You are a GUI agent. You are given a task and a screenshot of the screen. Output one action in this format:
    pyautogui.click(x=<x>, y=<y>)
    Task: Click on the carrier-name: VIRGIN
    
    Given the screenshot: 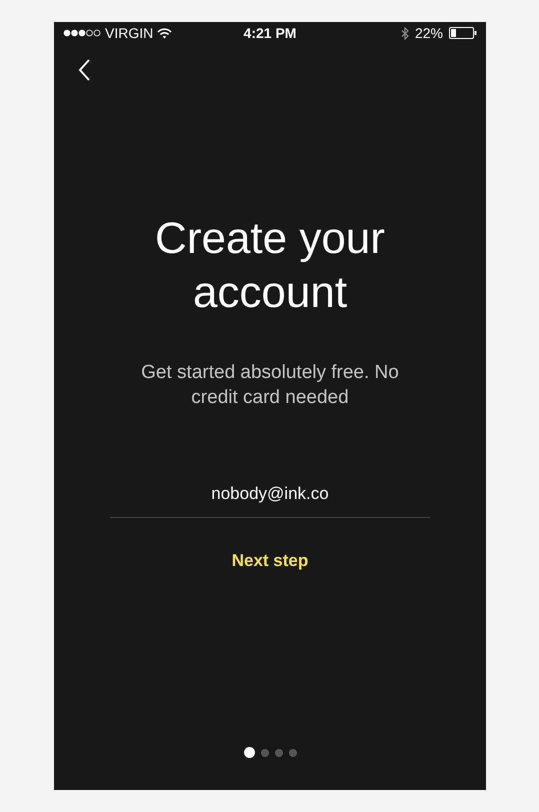 What is the action you would take?
    pyautogui.click(x=129, y=33)
    